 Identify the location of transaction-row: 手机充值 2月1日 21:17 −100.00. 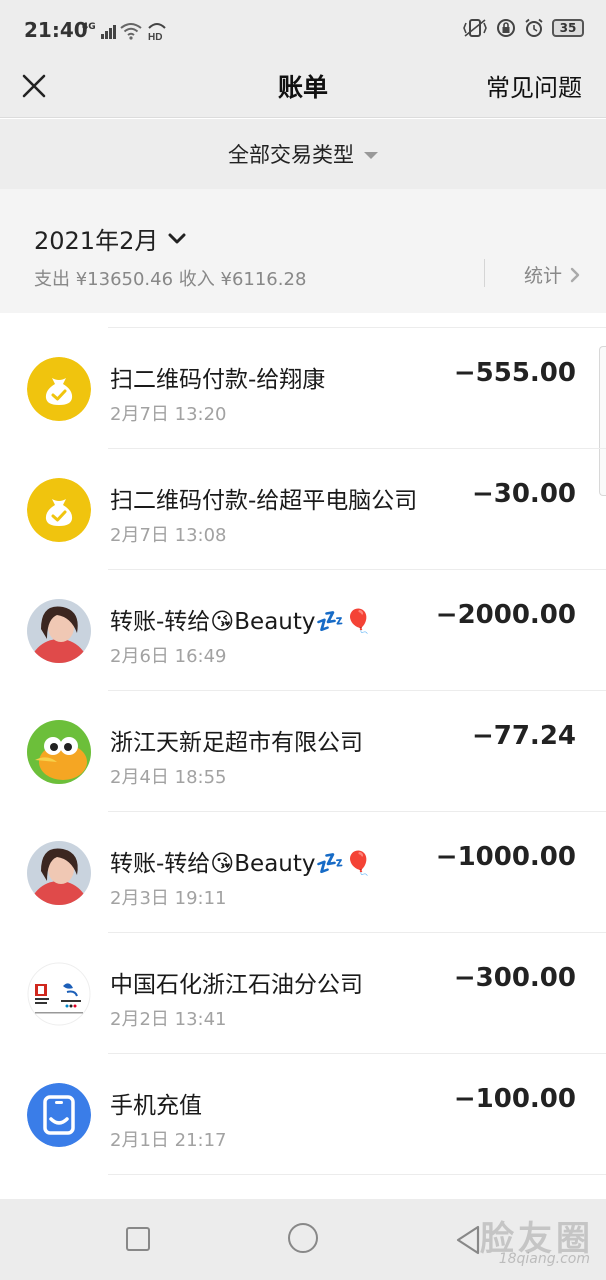
(303, 1114).